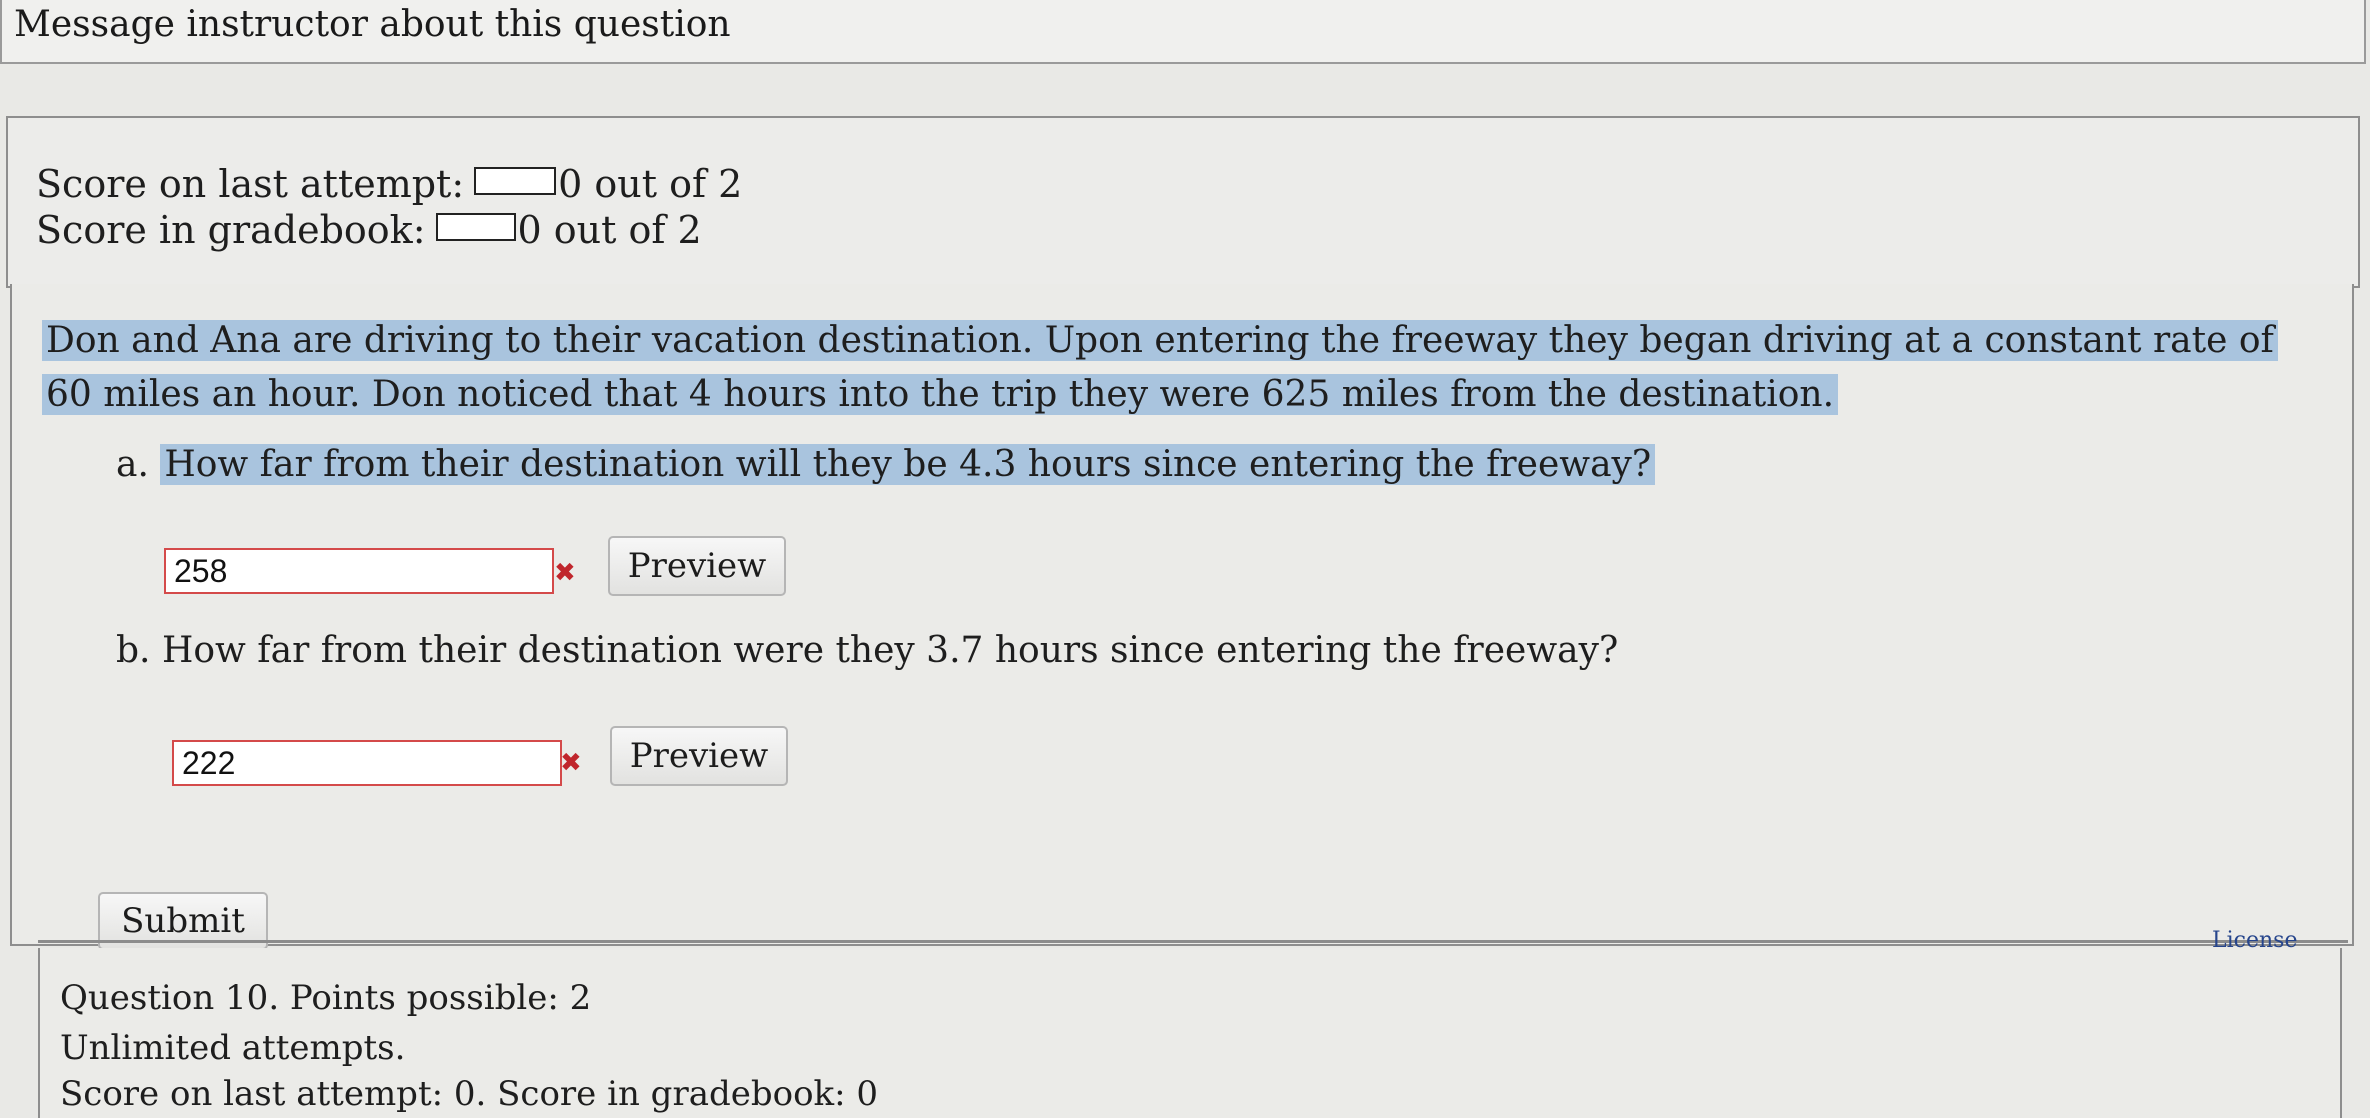 This screenshot has width=2370, height=1118. Describe the element at coordinates (1193, 941) in the screenshot. I see `section-divider` at that location.